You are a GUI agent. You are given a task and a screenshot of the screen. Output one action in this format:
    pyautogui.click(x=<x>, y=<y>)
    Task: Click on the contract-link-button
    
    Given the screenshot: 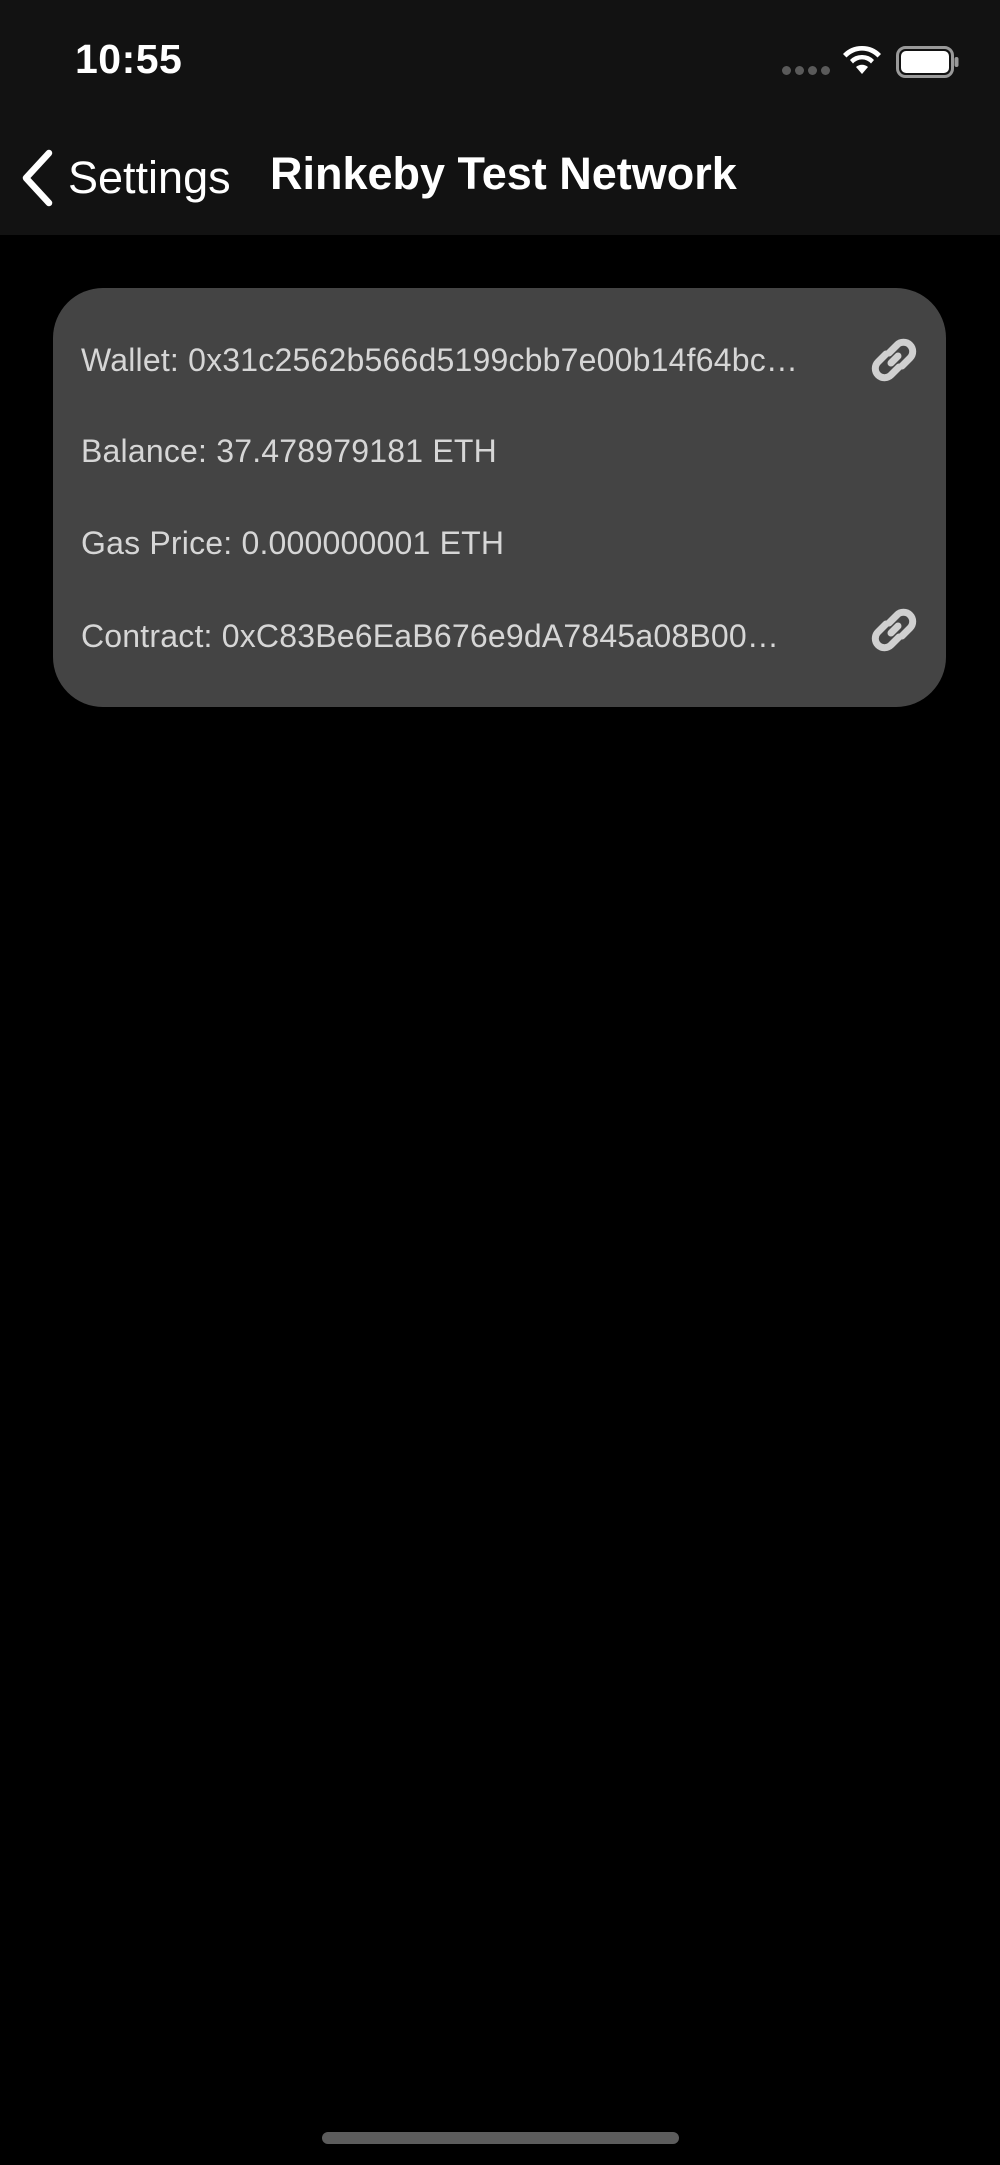 What is the action you would take?
    pyautogui.click(x=894, y=630)
    